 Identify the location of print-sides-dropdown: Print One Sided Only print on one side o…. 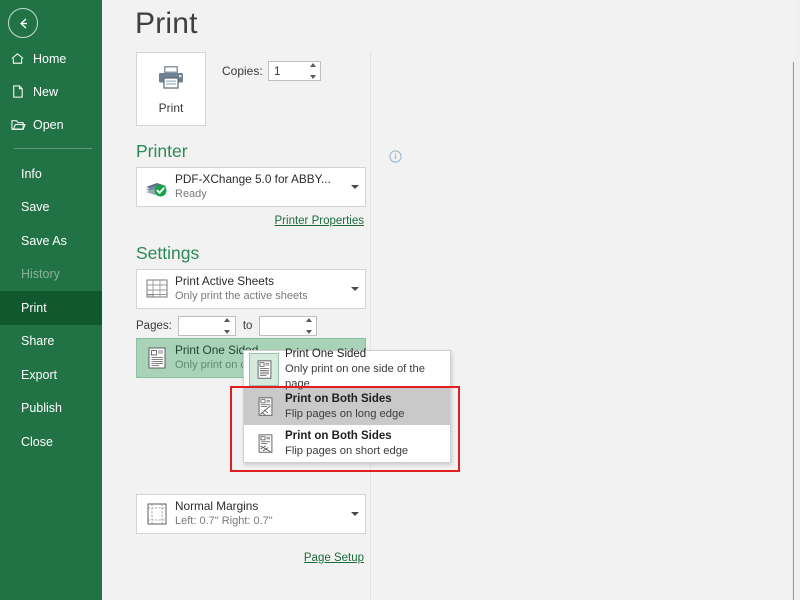
(347, 405).